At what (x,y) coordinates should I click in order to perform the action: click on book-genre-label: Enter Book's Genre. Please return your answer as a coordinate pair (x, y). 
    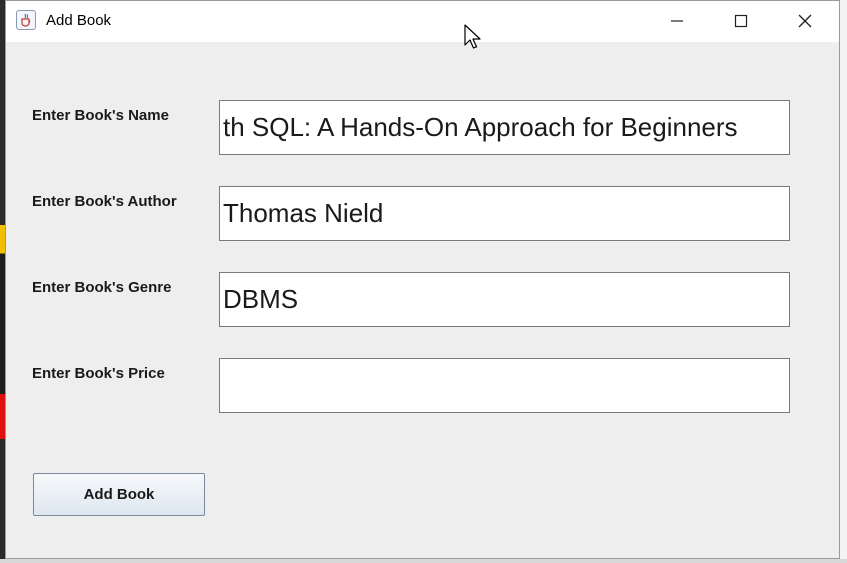
    Looking at the image, I should click on (102, 287).